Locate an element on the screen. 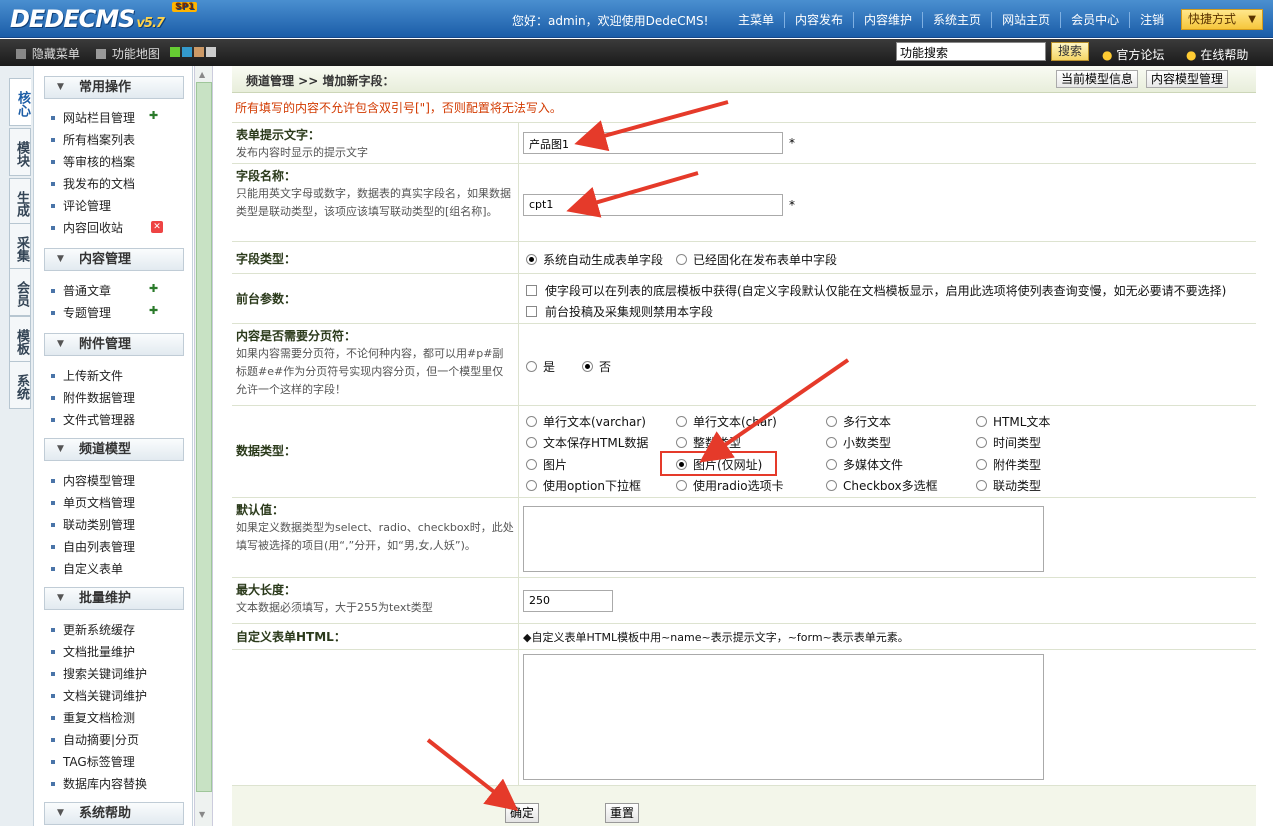  menu-item-special: 专题管理 is located at coordinates (81, 312).